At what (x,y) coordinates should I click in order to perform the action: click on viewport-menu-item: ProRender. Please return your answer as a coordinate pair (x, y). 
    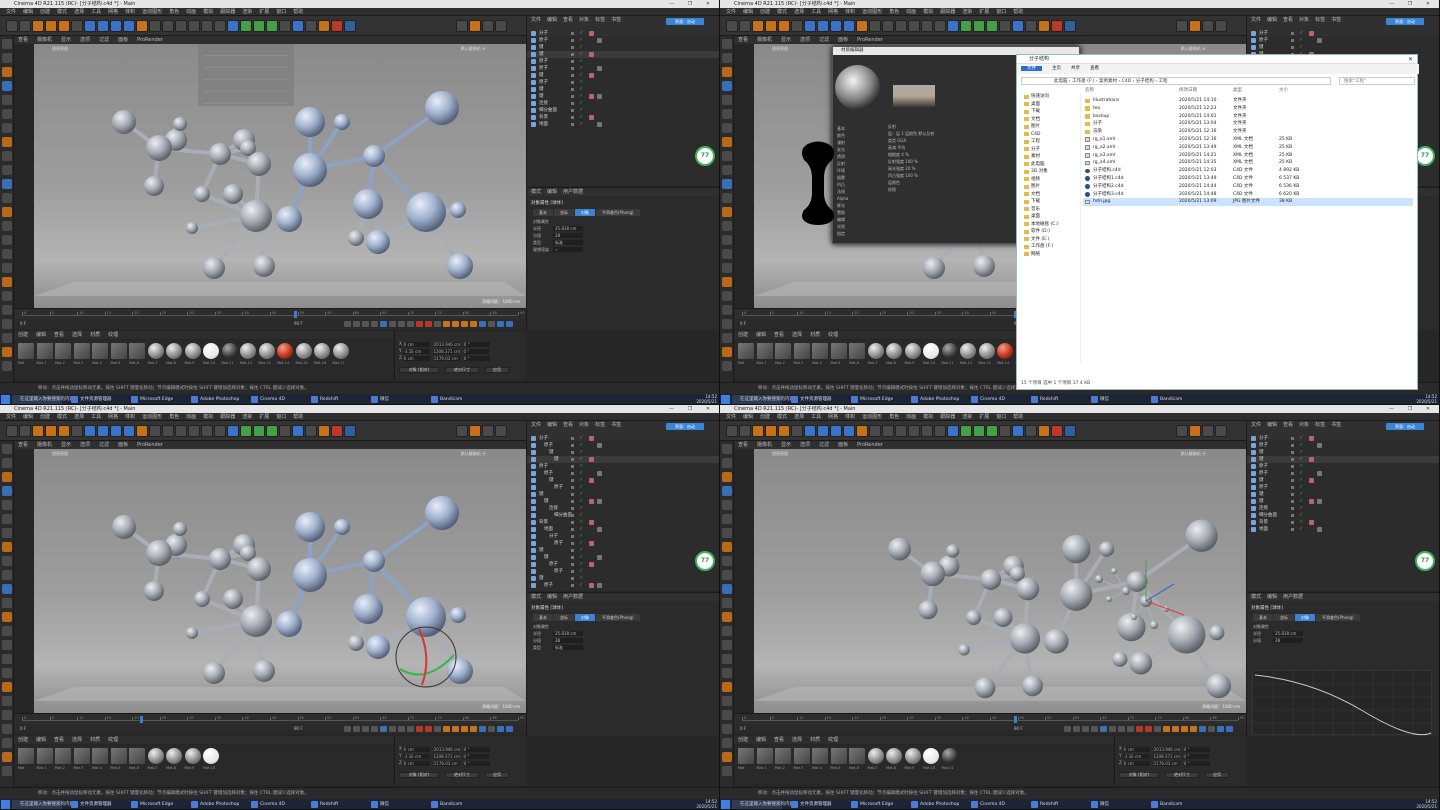
    Looking at the image, I should click on (150, 40).